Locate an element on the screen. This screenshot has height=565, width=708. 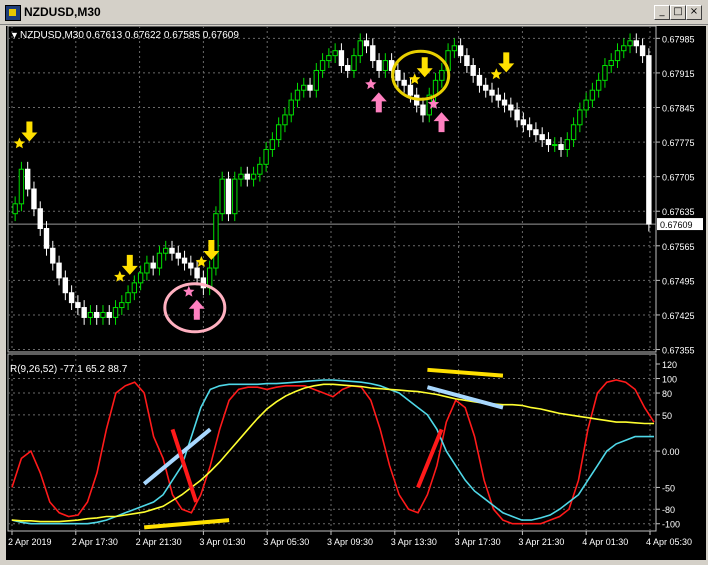
price-label: 0.67705 is located at coordinates (678, 178).